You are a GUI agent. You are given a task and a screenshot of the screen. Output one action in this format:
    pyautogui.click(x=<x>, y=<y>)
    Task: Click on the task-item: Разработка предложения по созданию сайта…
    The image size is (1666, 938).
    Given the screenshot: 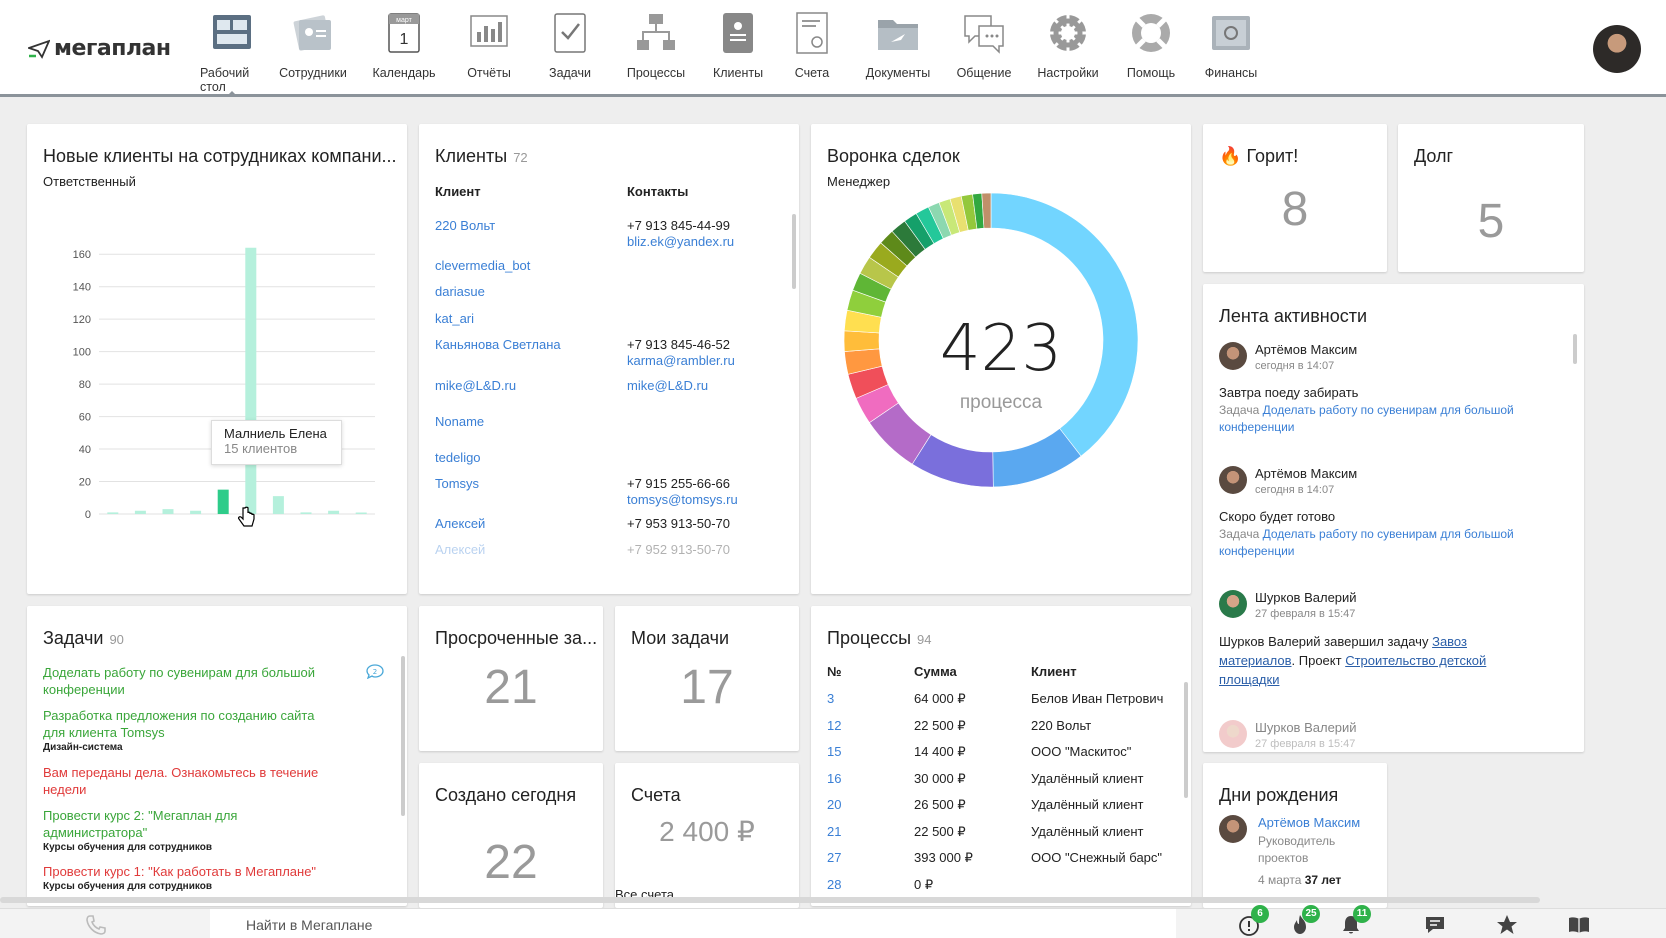 What is the action you would take?
    pyautogui.click(x=188, y=731)
    